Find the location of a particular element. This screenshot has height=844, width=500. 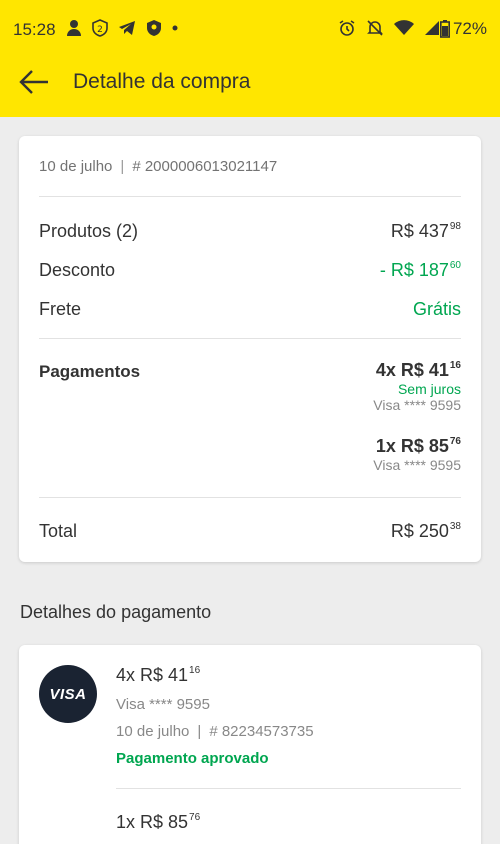

app-header: 15:28 2 72% Detalhe da compra is located at coordinates (250, 58).